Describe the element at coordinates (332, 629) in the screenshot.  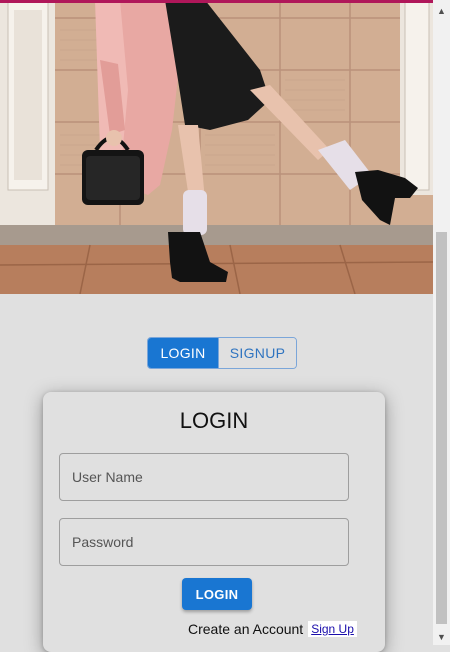
I see `signup-link: Sign Up` at that location.